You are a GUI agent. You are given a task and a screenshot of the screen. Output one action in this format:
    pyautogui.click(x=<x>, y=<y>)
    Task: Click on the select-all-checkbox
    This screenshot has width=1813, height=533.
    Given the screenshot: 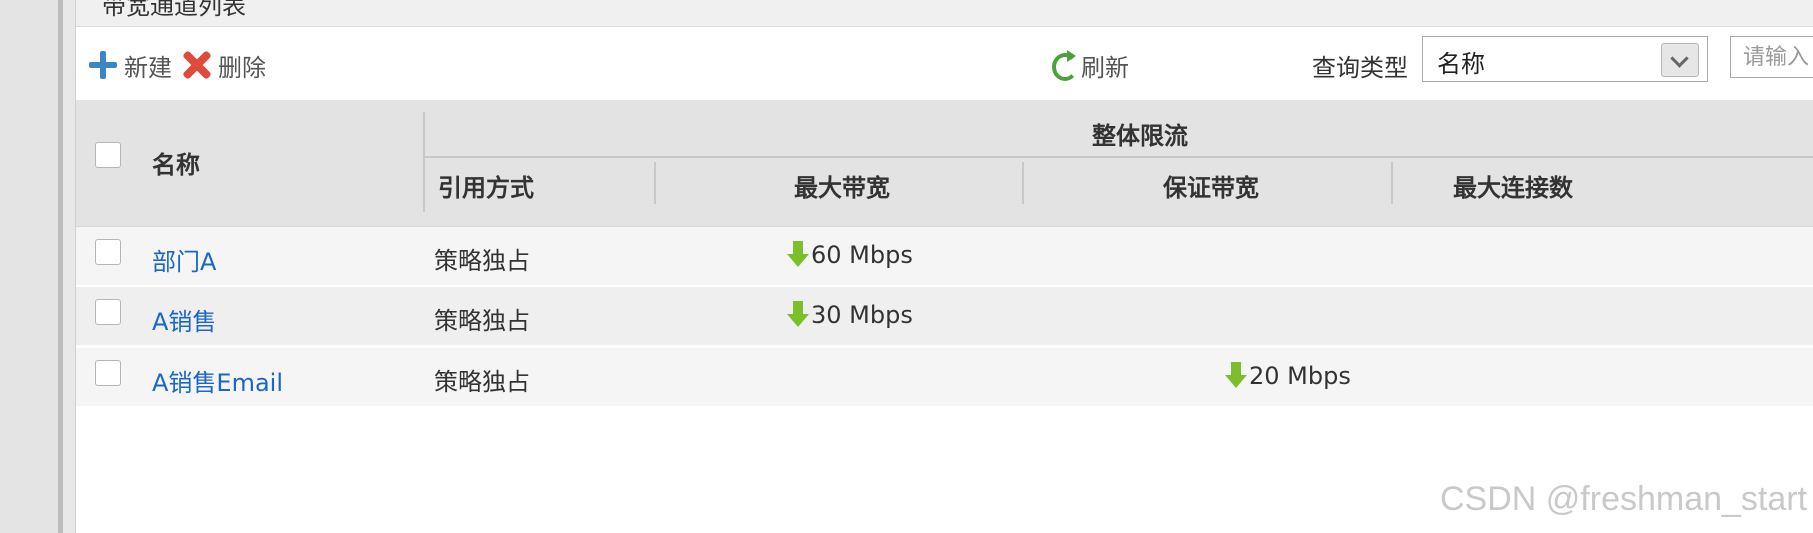 What is the action you would take?
    pyautogui.click(x=108, y=155)
    